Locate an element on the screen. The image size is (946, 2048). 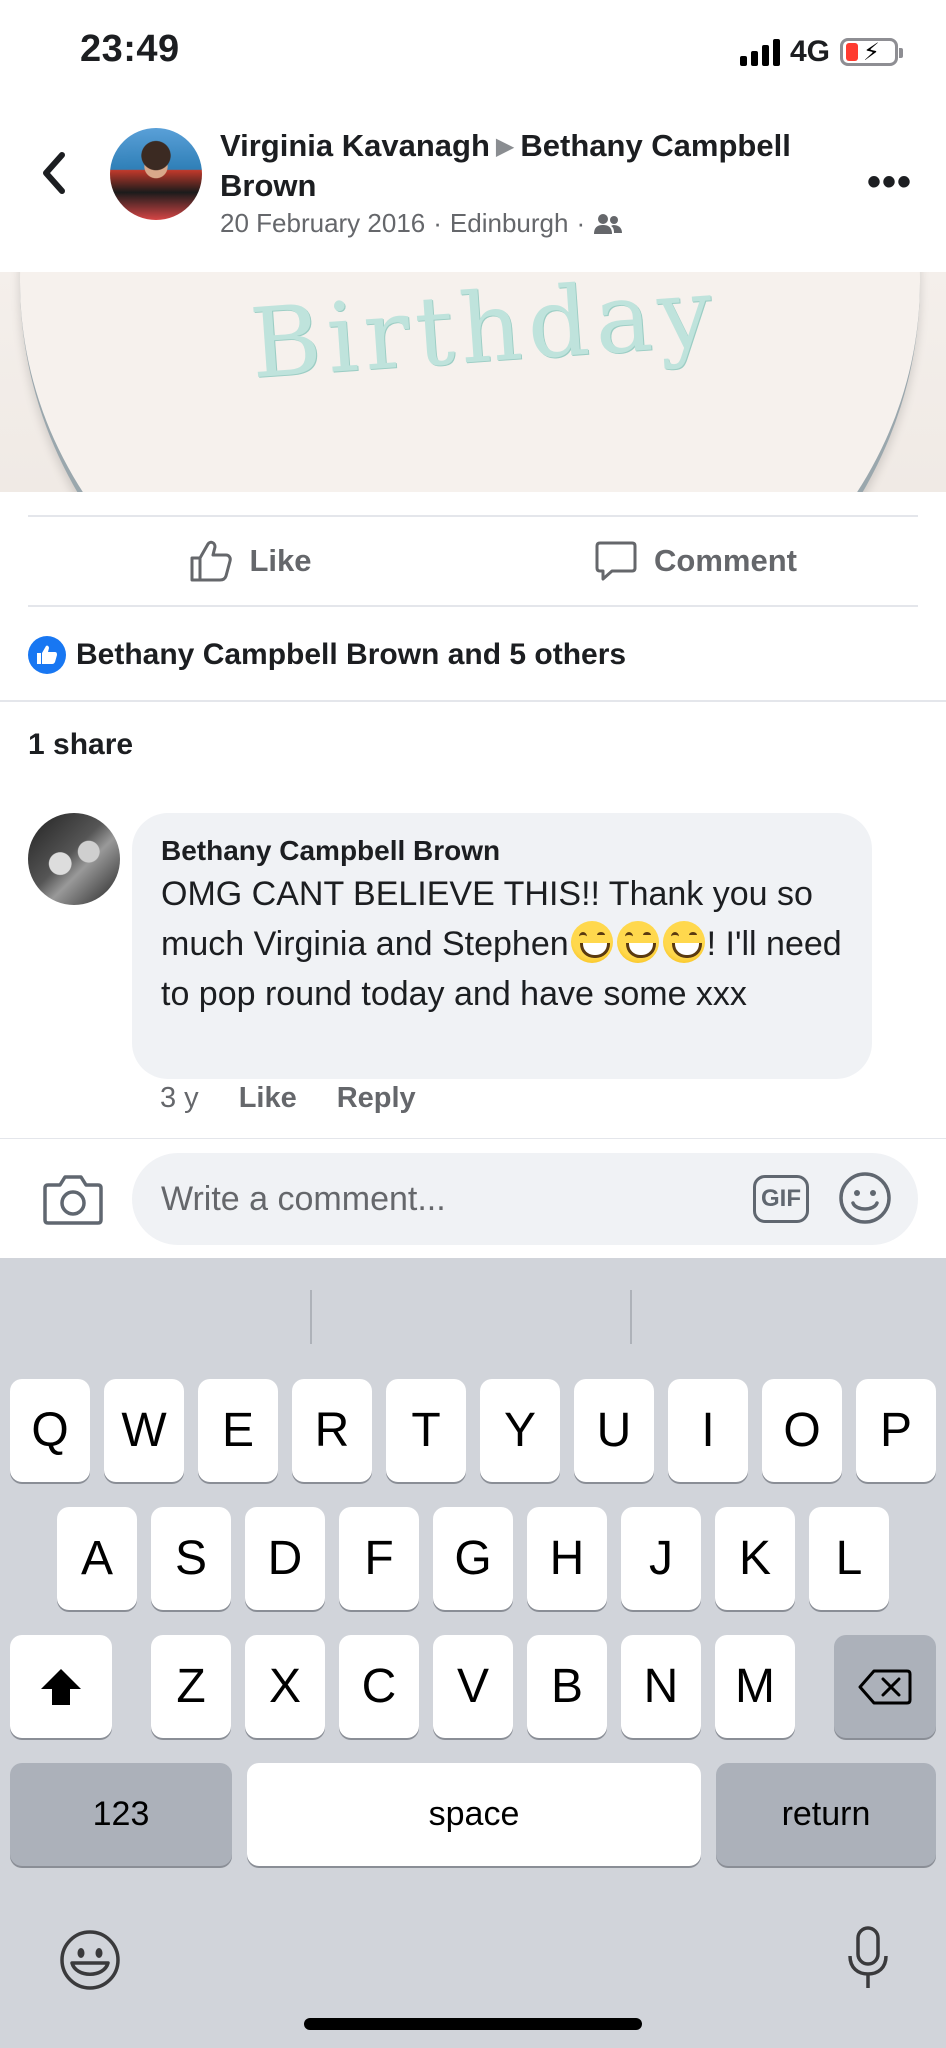
numbers-key: 123 is located at coordinates (121, 1814).